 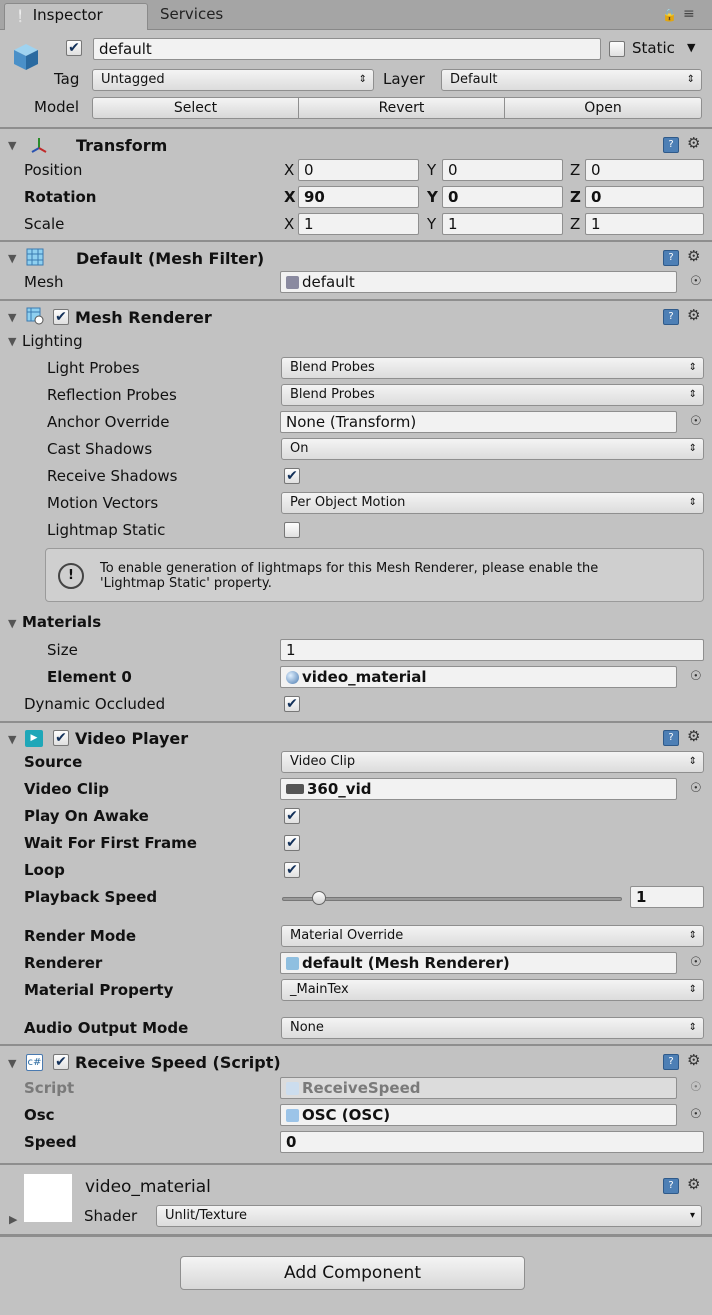 I want to click on active-checkbox: ✔, so click(x=74, y=48).